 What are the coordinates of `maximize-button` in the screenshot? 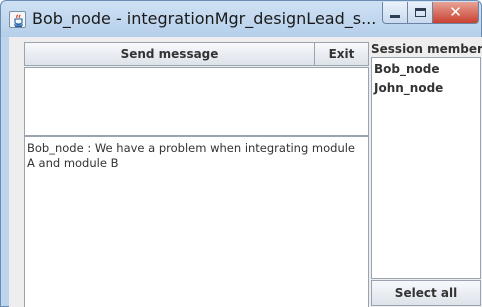 It's located at (420, 13).